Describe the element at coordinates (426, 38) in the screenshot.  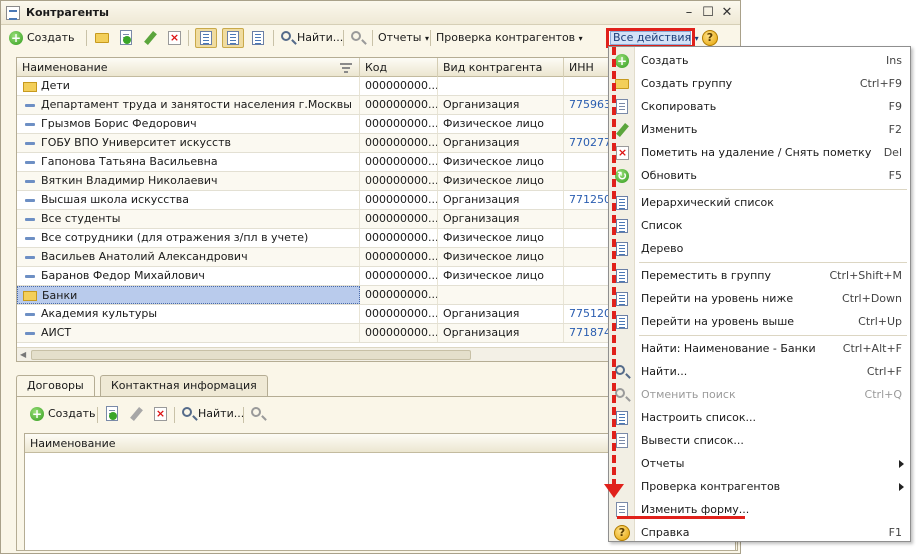
I see `chevron-down-icon: ▾` at that location.